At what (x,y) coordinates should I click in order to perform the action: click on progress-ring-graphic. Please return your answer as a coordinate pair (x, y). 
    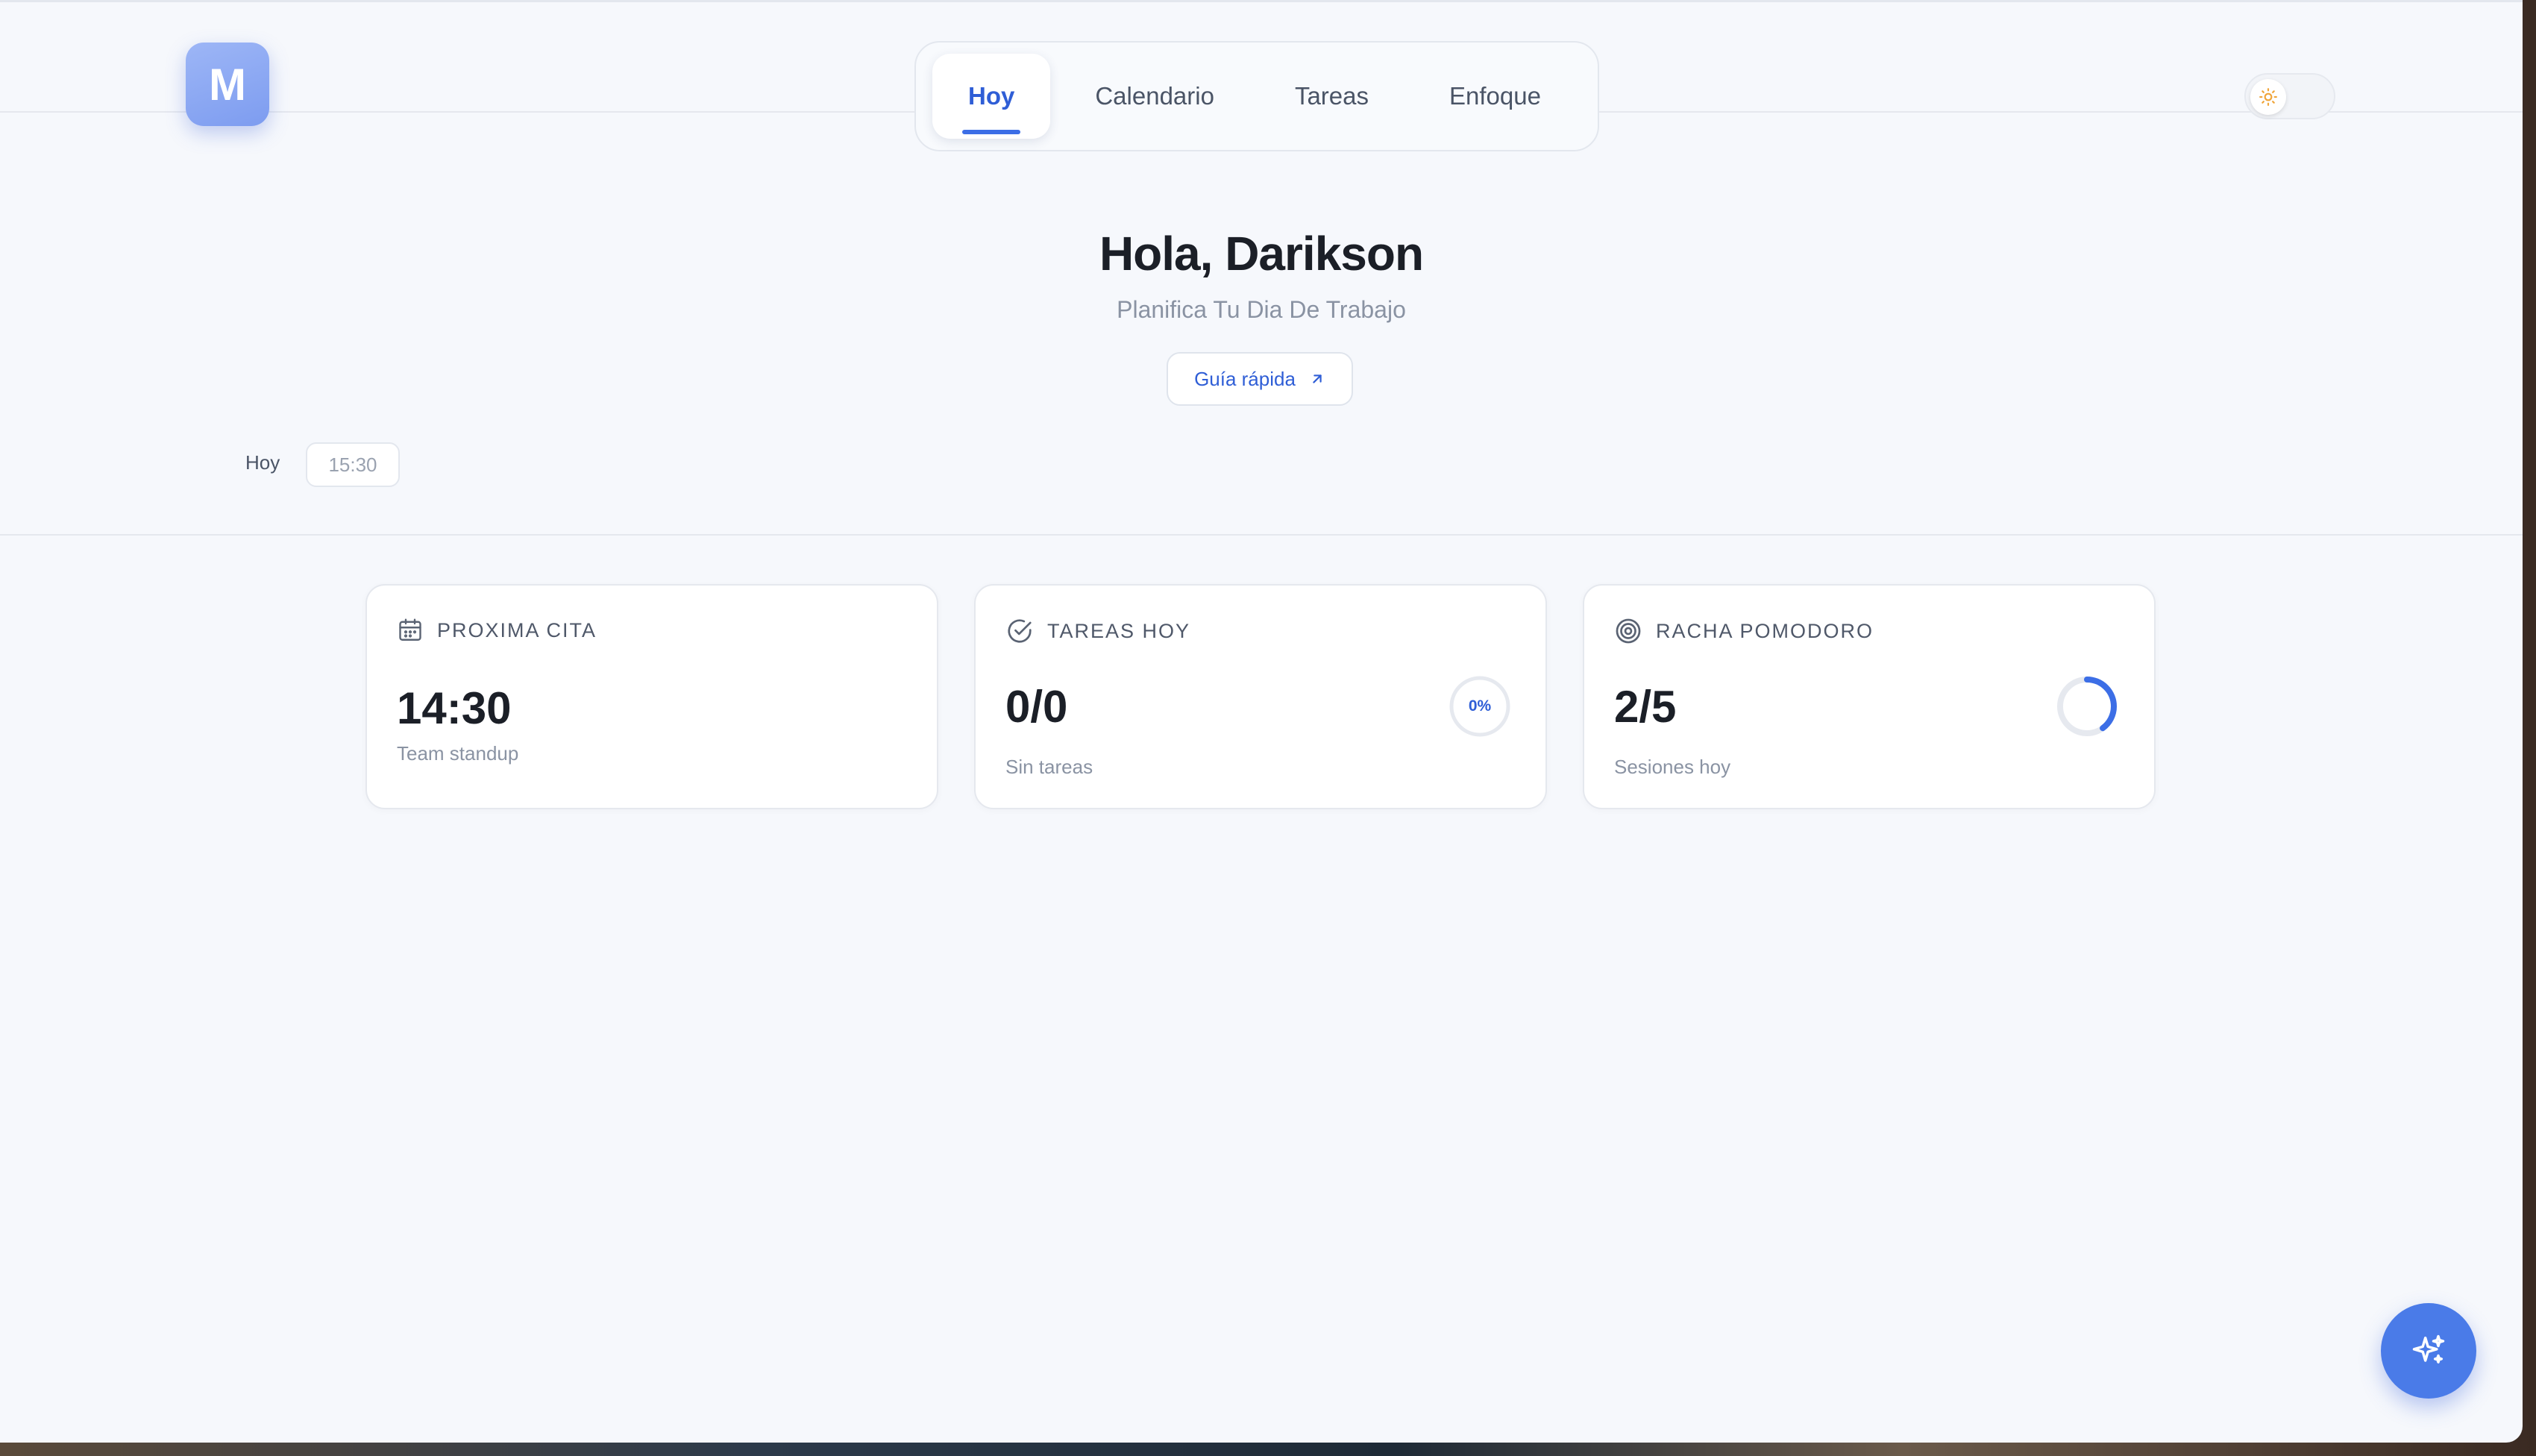
    Looking at the image, I should click on (2087, 706).